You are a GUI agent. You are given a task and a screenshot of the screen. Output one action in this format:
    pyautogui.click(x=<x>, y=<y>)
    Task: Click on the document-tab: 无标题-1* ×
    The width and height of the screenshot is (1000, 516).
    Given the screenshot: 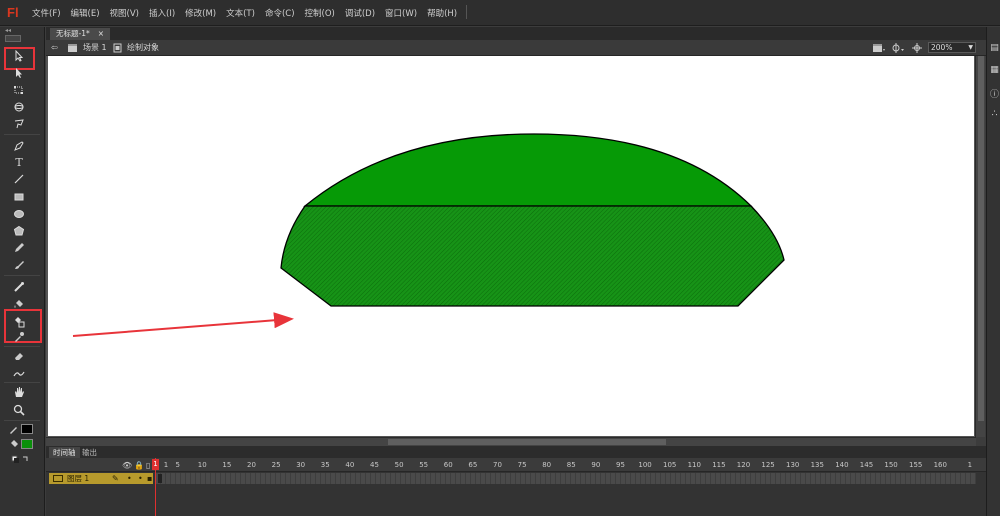 What is the action you would take?
    pyautogui.click(x=80, y=34)
    